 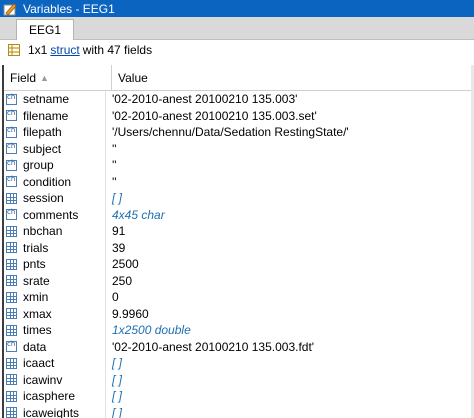 I want to click on field-header-label: Field, so click(x=23, y=77).